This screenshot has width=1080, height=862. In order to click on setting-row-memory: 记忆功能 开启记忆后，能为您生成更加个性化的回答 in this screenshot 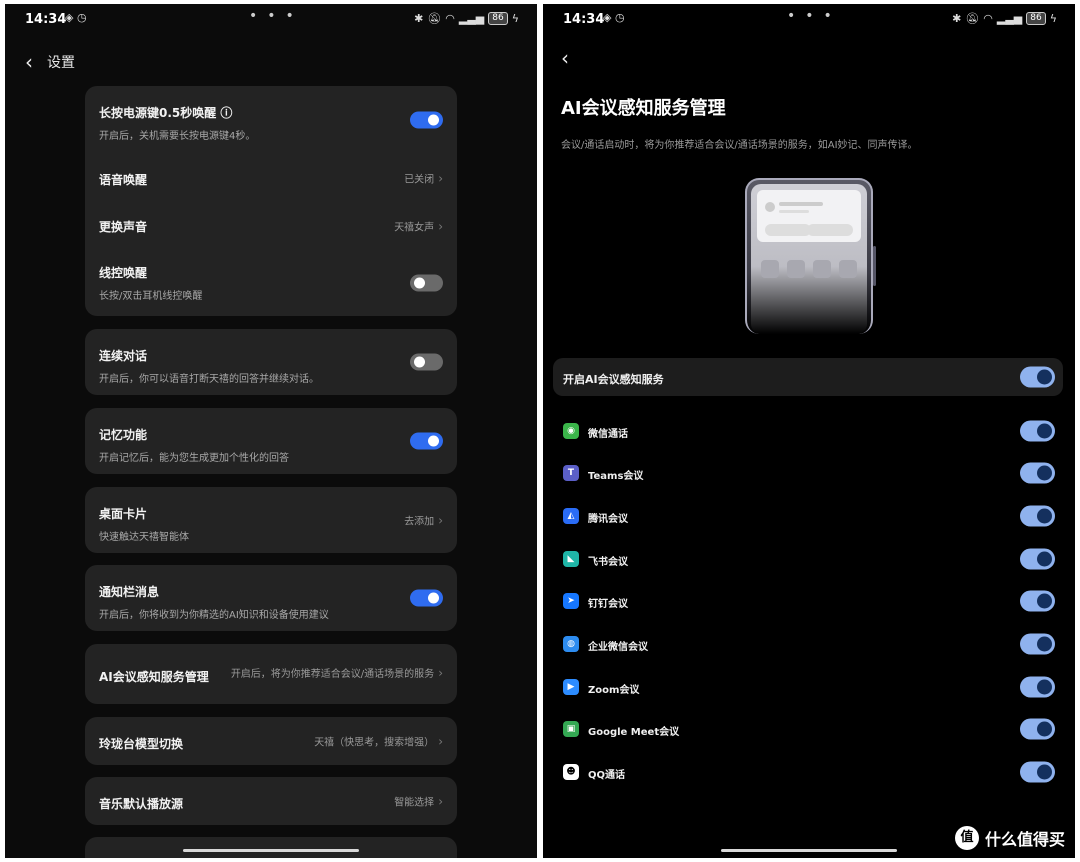, I will do `click(271, 441)`.